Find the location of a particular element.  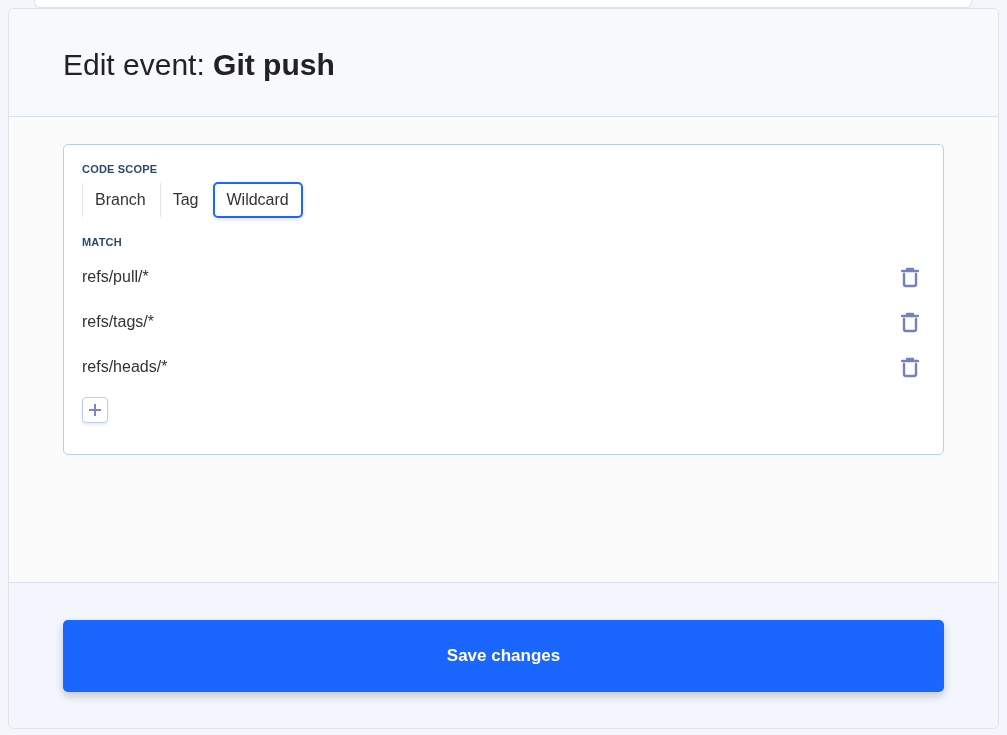

section-label: MATCH is located at coordinates (102, 242).